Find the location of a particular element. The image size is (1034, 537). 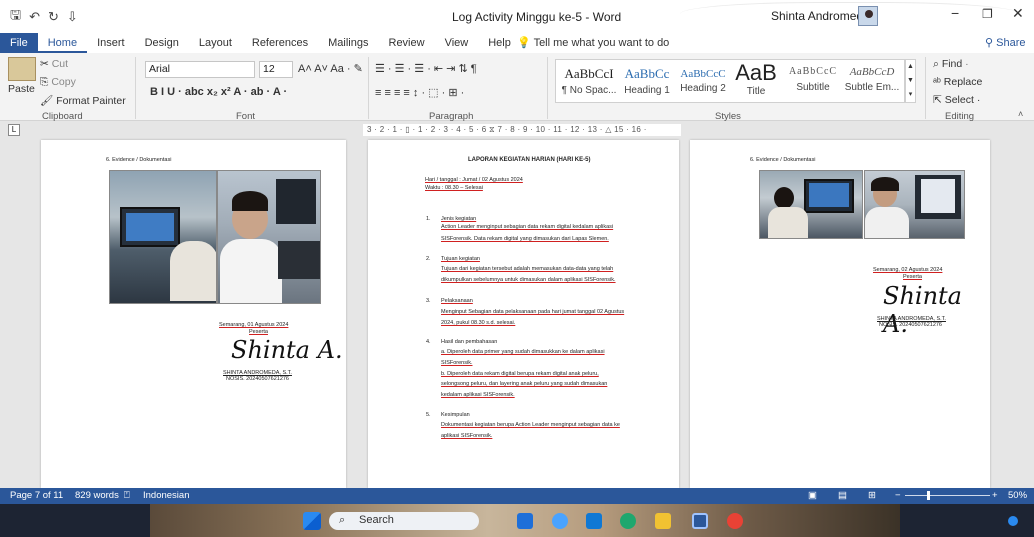

style-sample: AaBbCcI is located at coordinates (589, 73).